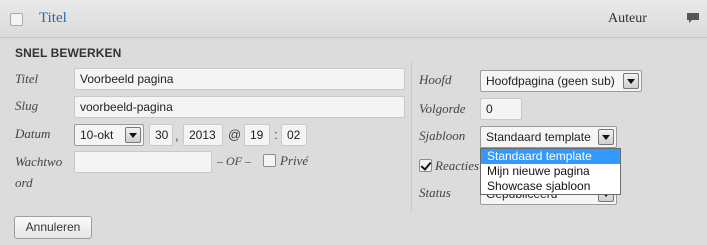 The height and width of the screenshot is (245, 707). I want to click on day-input: 30, so click(161, 135).